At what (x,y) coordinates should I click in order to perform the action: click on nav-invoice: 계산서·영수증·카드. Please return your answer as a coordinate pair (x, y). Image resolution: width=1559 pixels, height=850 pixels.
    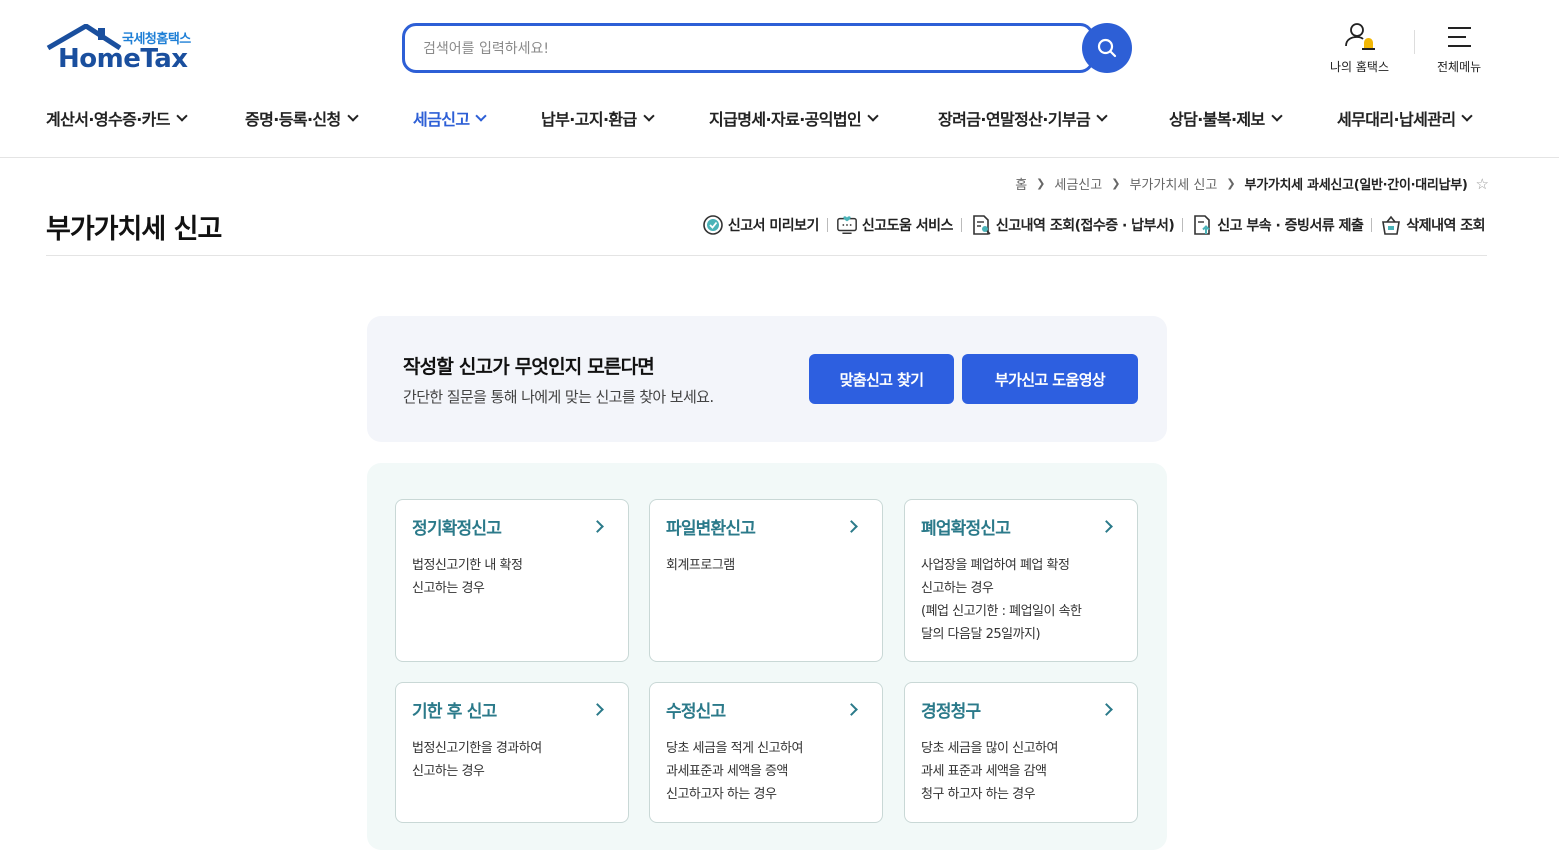
    Looking at the image, I should click on (117, 118).